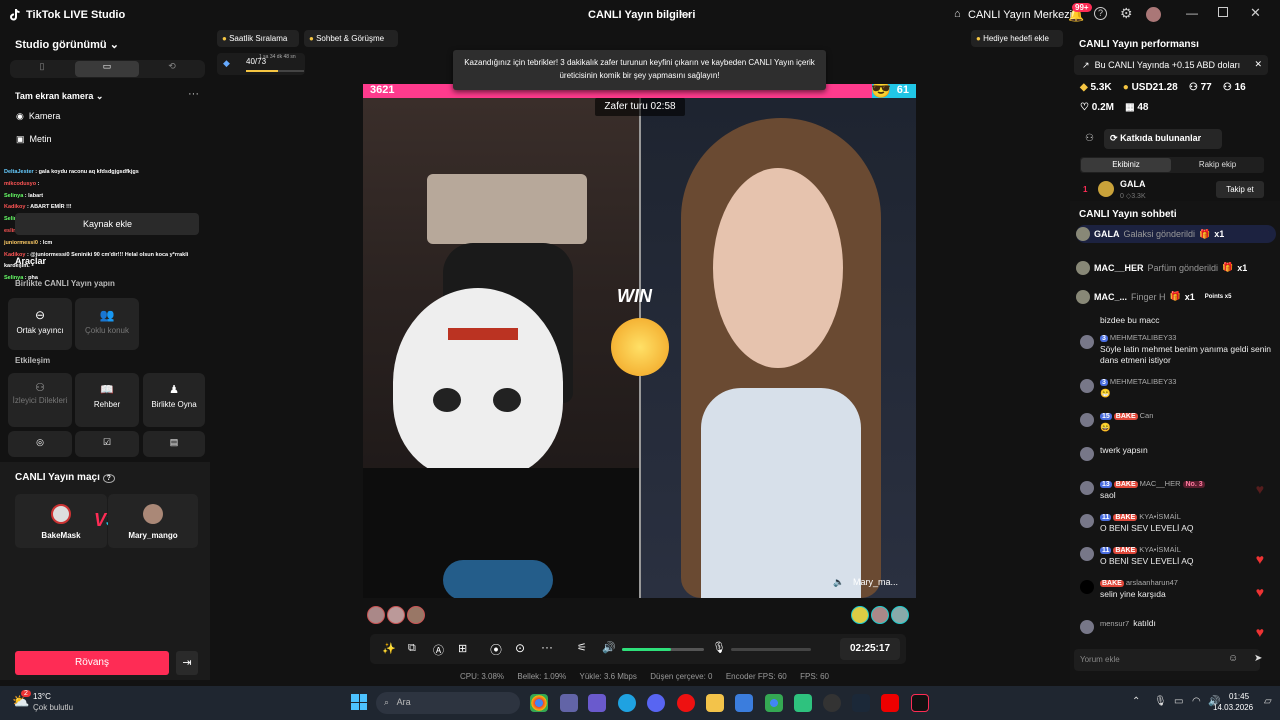 The image size is (1280, 720). Describe the element at coordinates (1020, 15) in the screenshot. I see `live-center-link: CANLI Yayın Merkezi` at that location.